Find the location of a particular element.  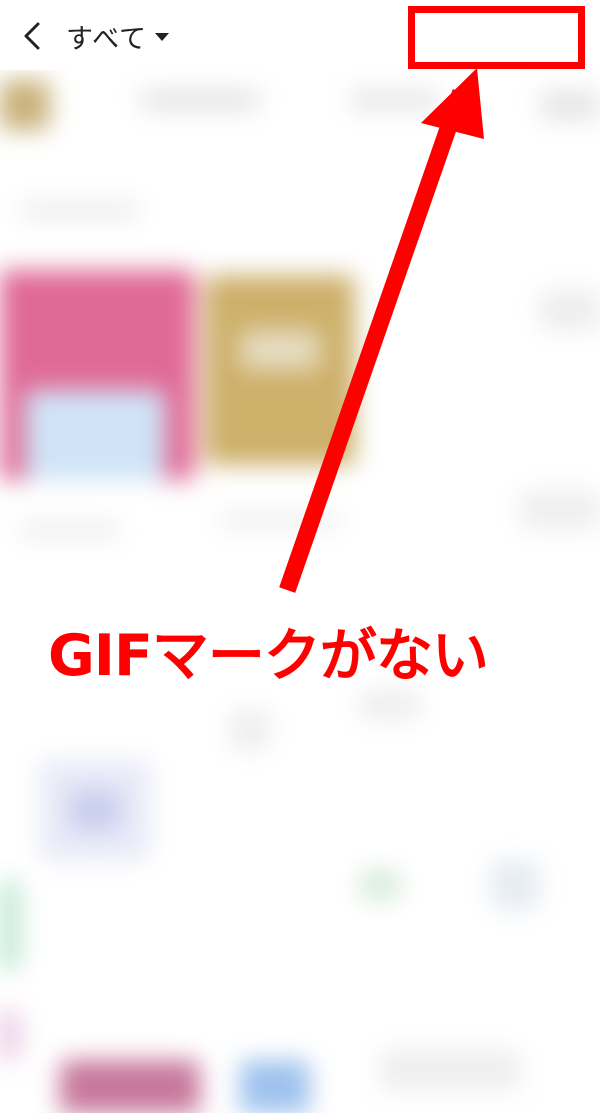

chevron-left-icon is located at coordinates (32, 36).